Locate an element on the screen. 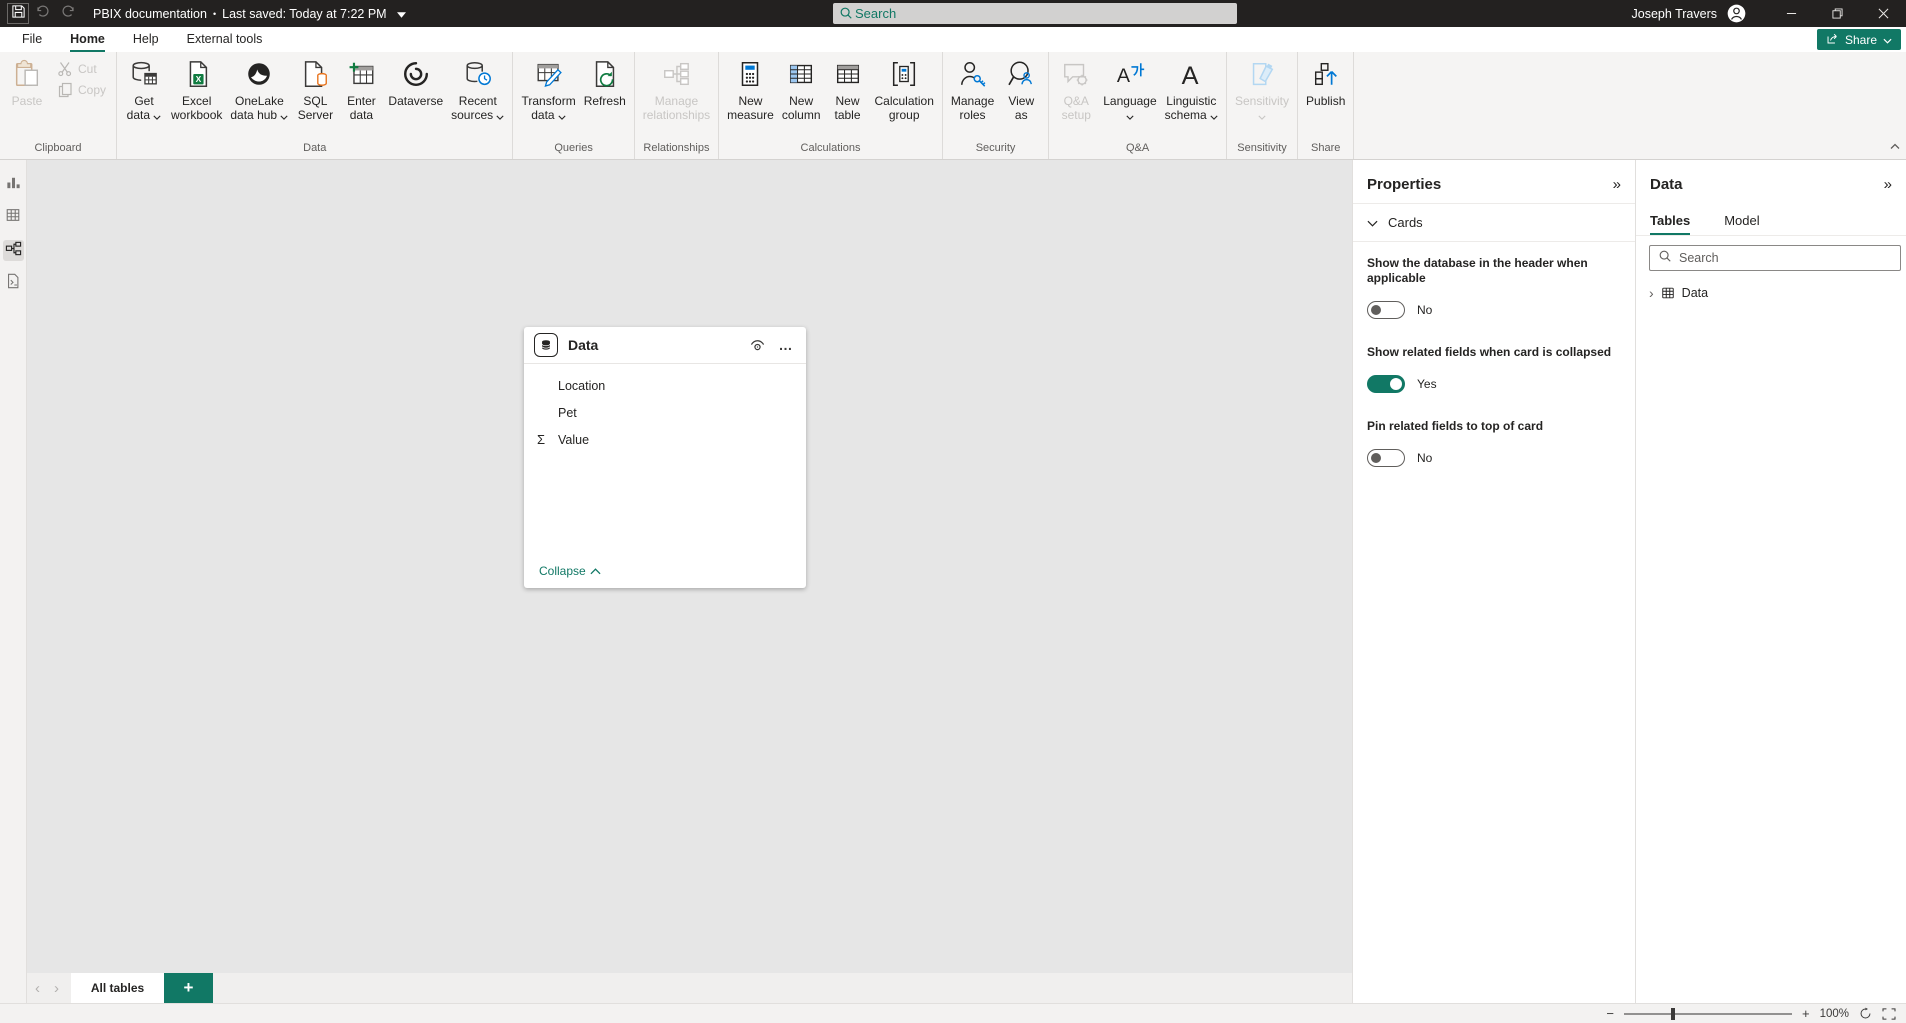 The image size is (1906, 1023). ribbon-group-share: Publish Share is located at coordinates (1326, 105).